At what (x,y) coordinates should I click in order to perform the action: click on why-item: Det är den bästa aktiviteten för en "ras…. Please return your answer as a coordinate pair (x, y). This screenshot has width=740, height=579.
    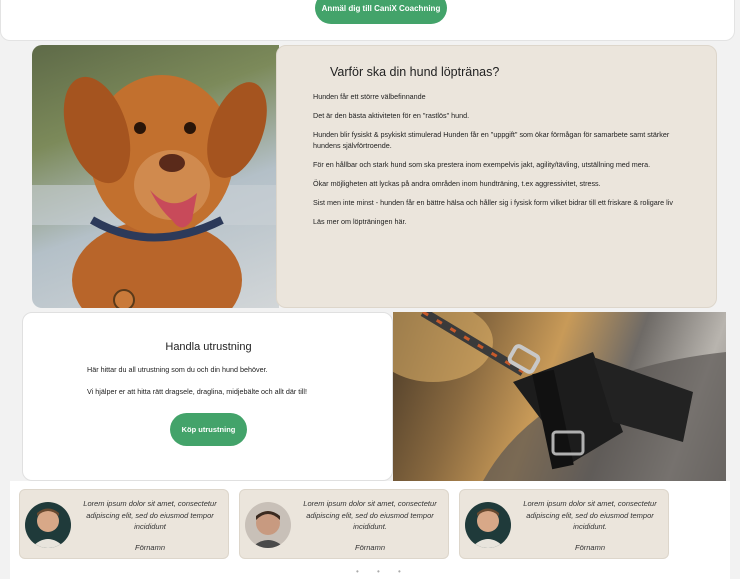
    Looking at the image, I should click on (391, 115).